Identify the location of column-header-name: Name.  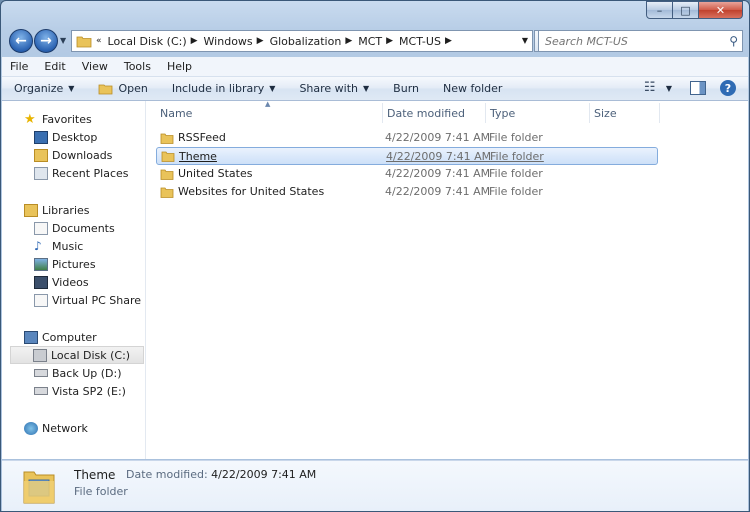
(176, 113).